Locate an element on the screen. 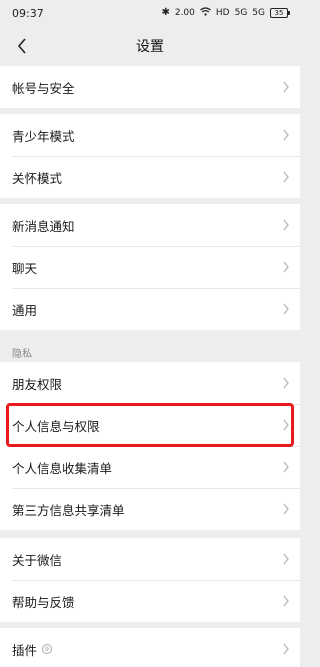 The width and height of the screenshot is (320, 667). battery-level: 35 is located at coordinates (279, 13).